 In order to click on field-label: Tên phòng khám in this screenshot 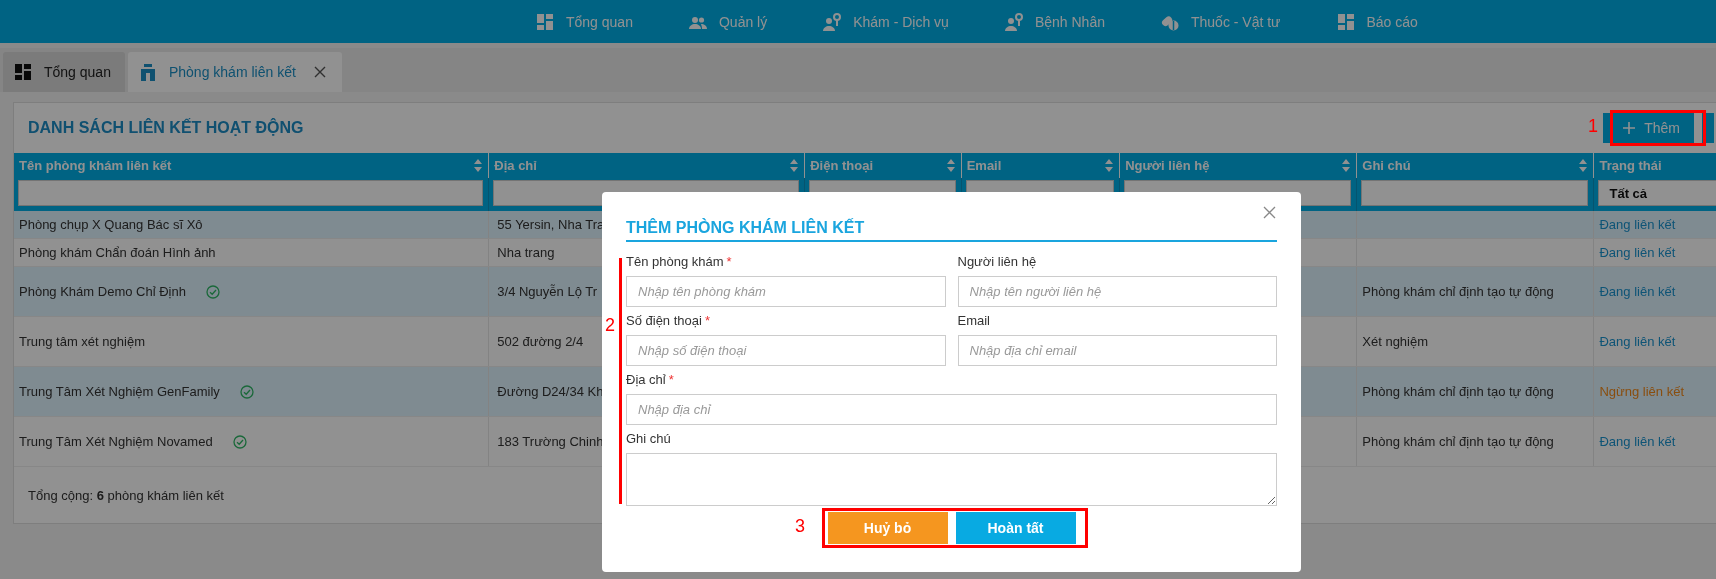, I will do `click(675, 261)`.